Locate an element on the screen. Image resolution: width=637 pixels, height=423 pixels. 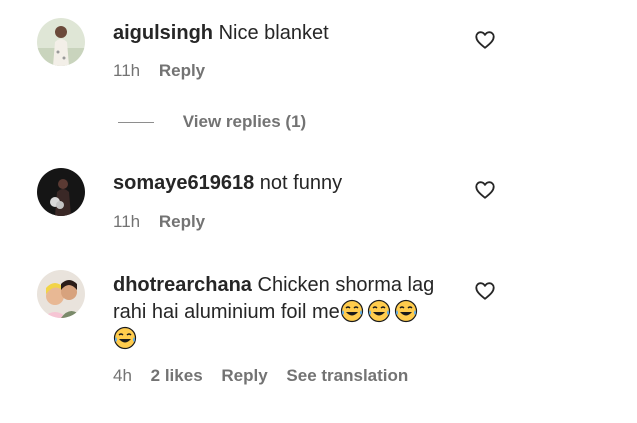
see-translation-button: See translation is located at coordinates (347, 375).